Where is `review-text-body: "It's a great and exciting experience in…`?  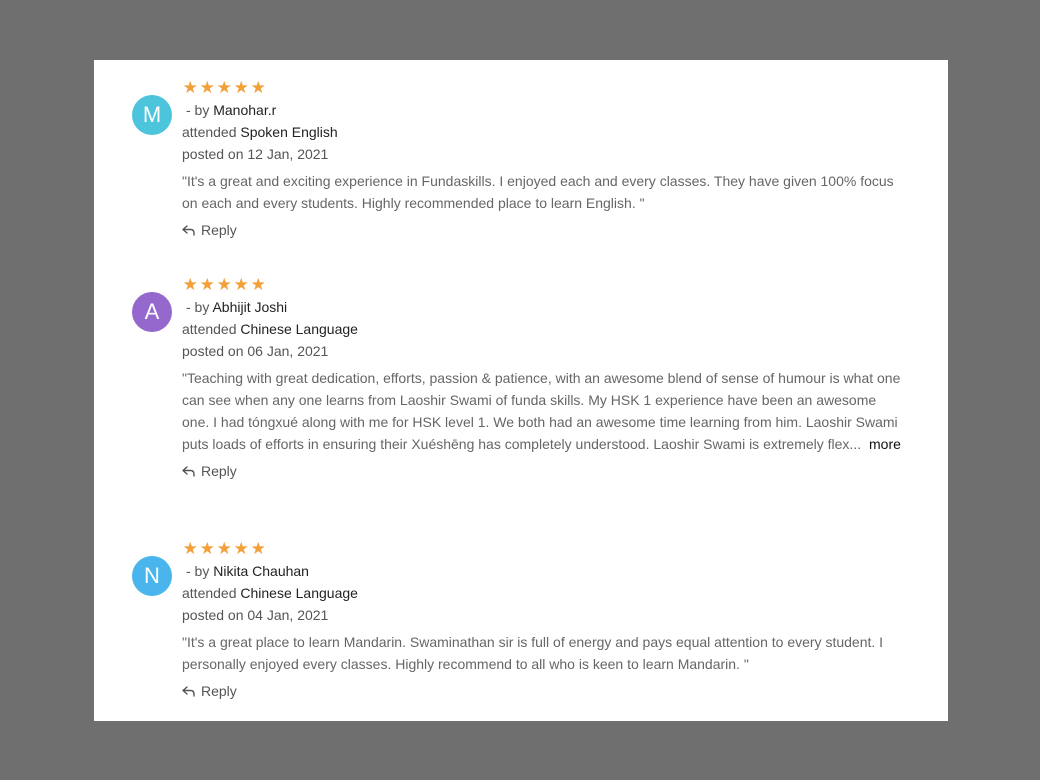
review-text-body: "It's a great and exciting experience in… is located at coordinates (538, 192).